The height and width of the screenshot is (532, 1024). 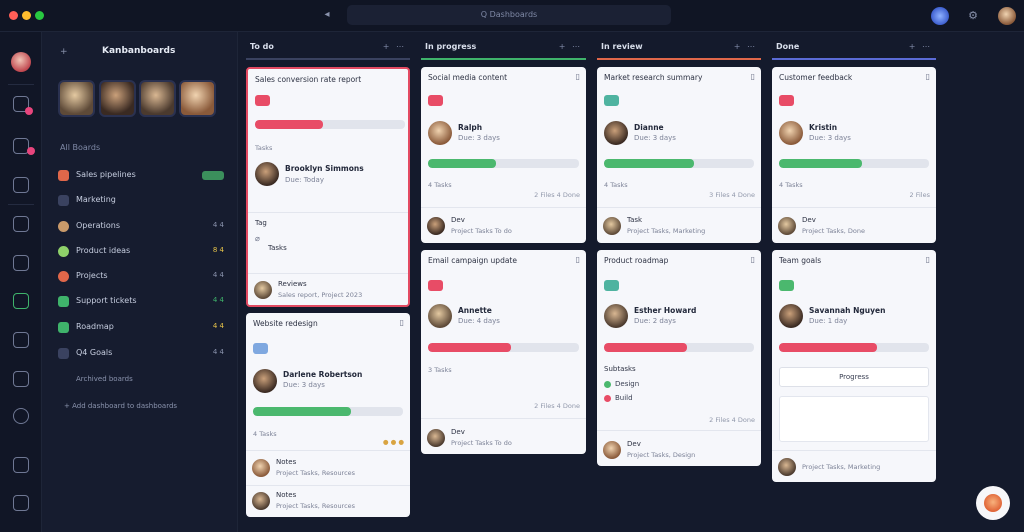 I want to click on legend-label: Design, so click(x=627, y=384).